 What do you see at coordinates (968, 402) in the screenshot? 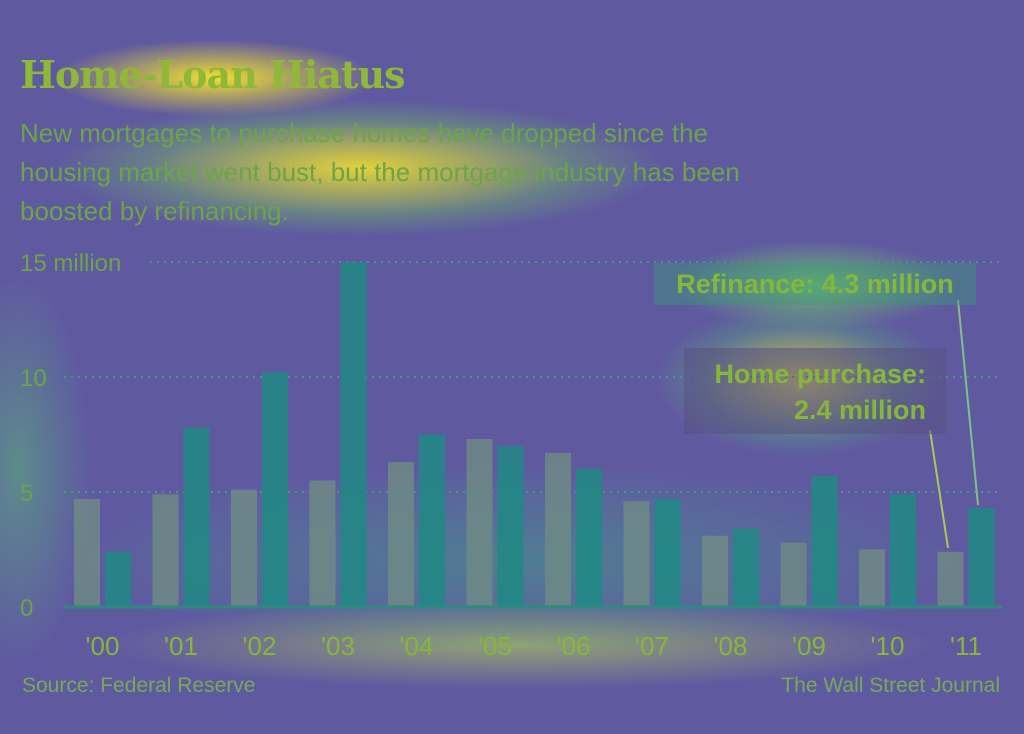
I see `refinance-pointer` at bounding box center [968, 402].